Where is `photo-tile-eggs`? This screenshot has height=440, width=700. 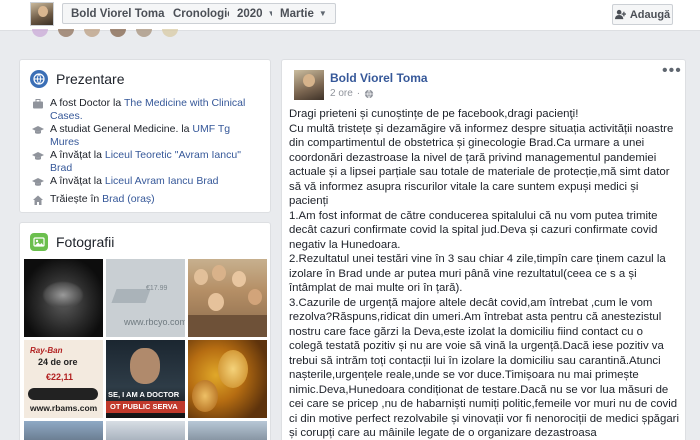
photo-tile-eggs is located at coordinates (227, 379).